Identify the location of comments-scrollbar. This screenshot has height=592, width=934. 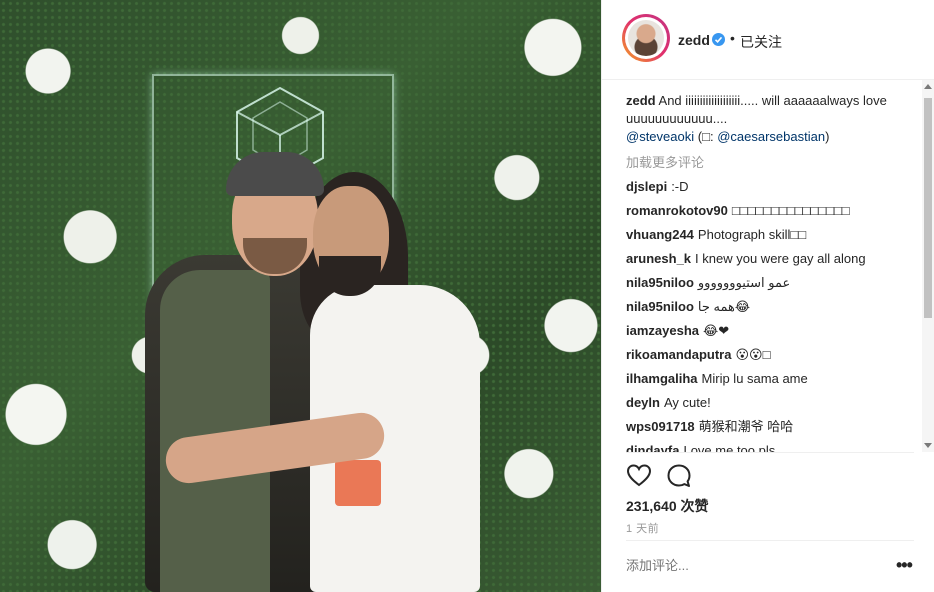
(928, 266).